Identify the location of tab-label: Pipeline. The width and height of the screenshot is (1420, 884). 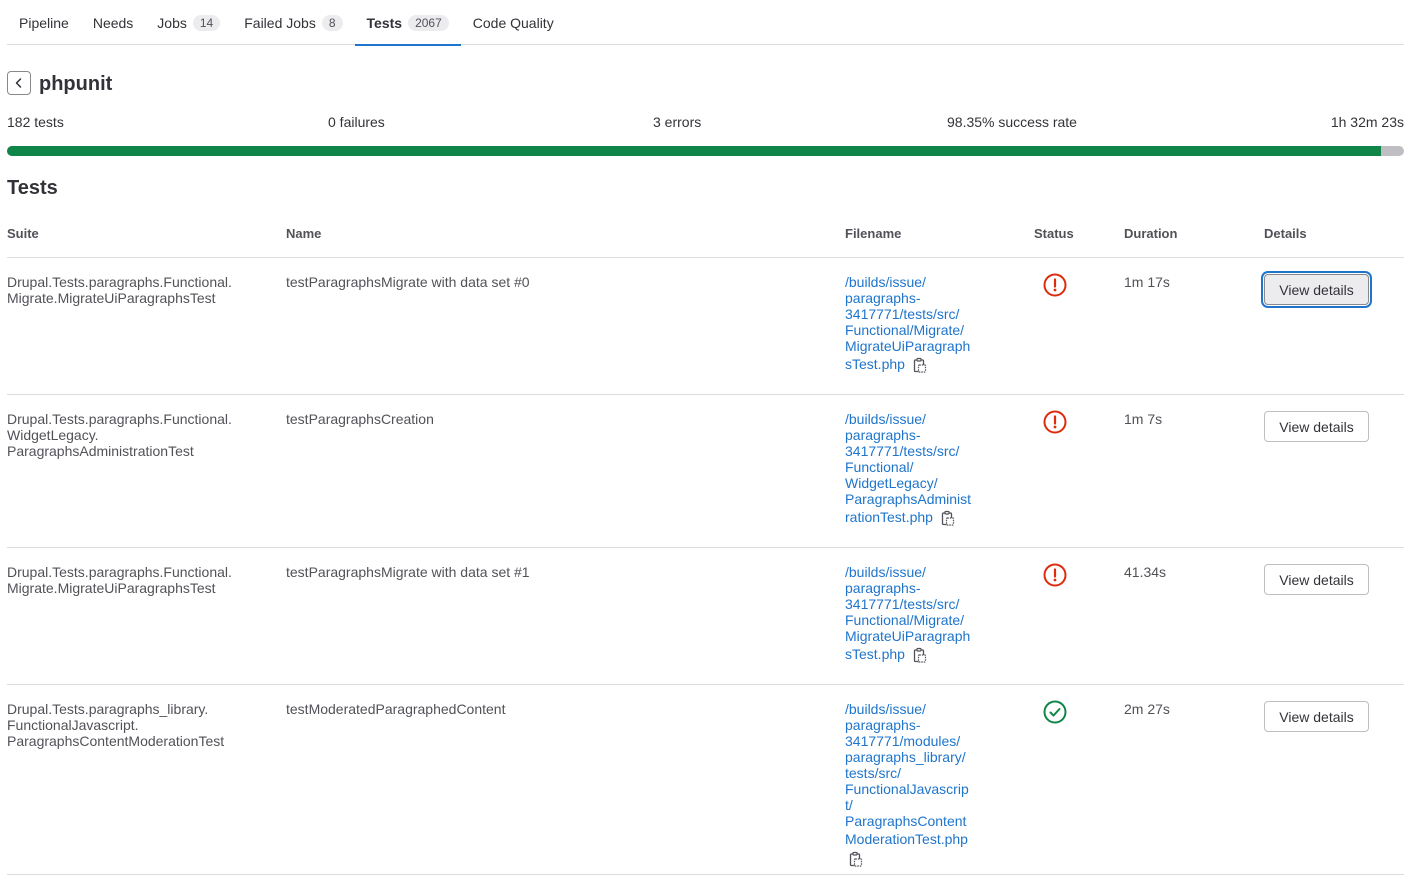
(44, 22).